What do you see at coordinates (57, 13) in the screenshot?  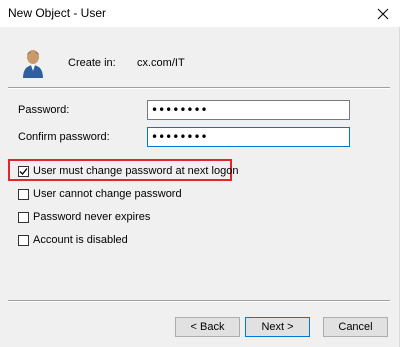 I see `window-title: New Object - User` at bounding box center [57, 13].